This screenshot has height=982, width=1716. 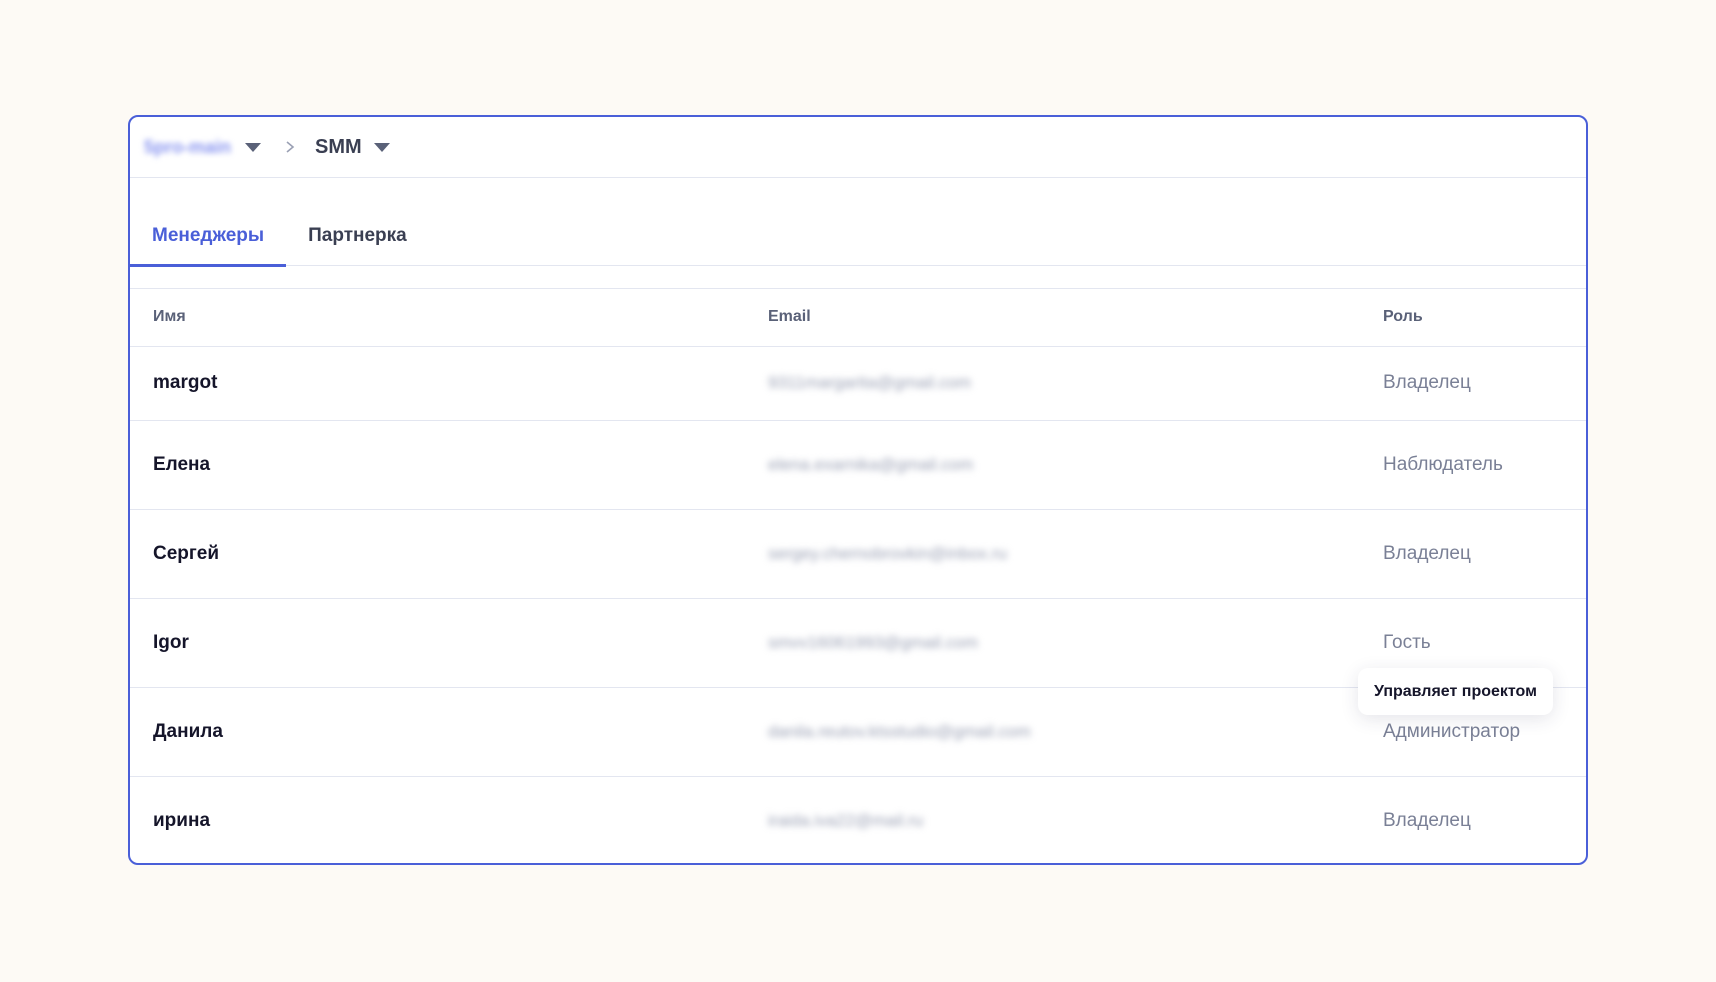 I want to click on user-name: ирина, so click(x=182, y=820).